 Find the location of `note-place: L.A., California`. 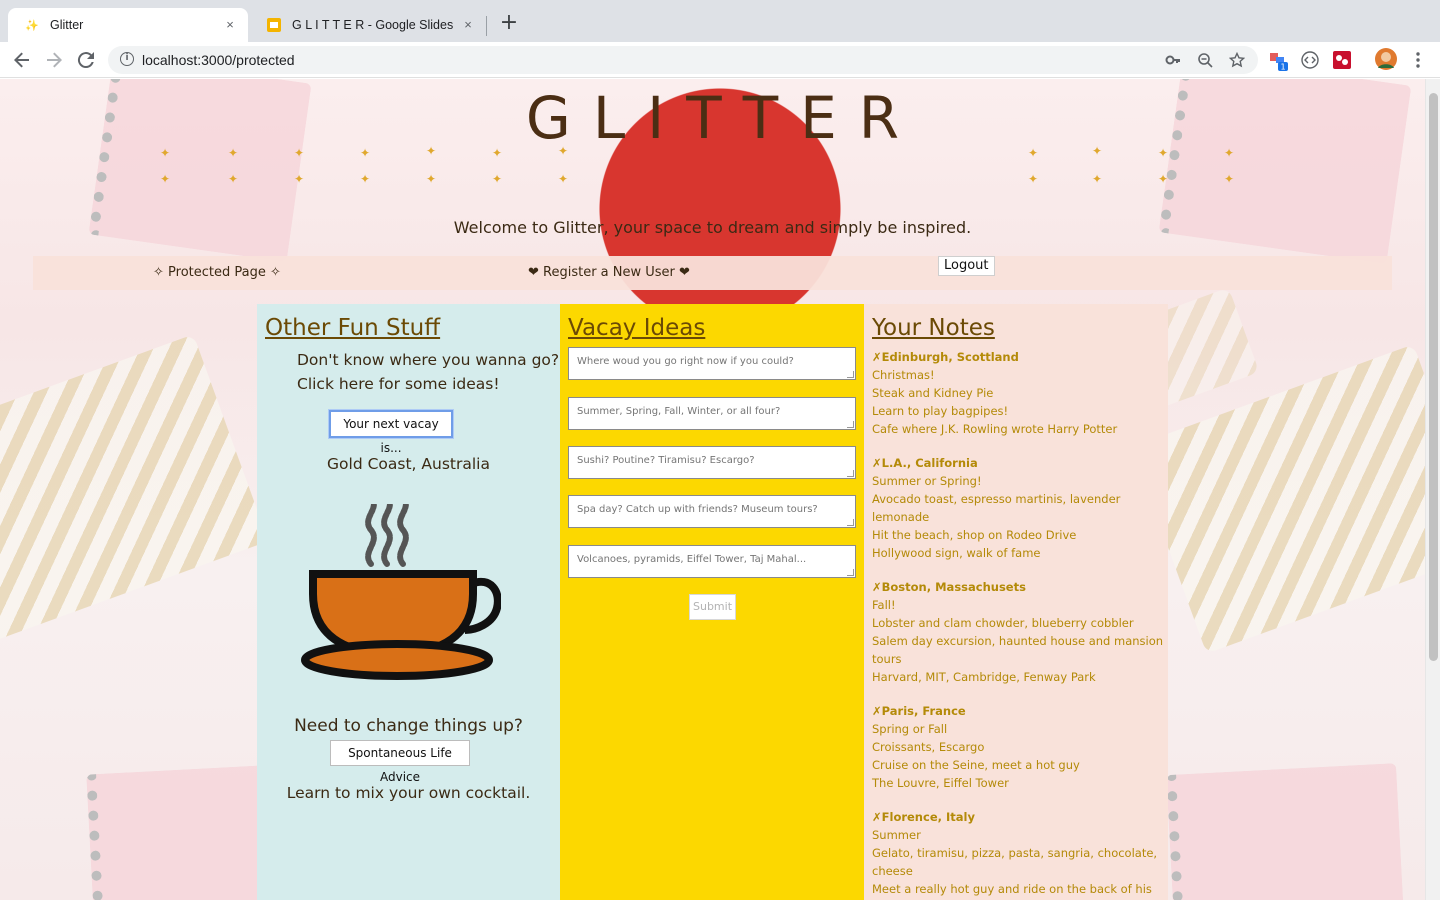

note-place: L.A., California is located at coordinates (929, 463).